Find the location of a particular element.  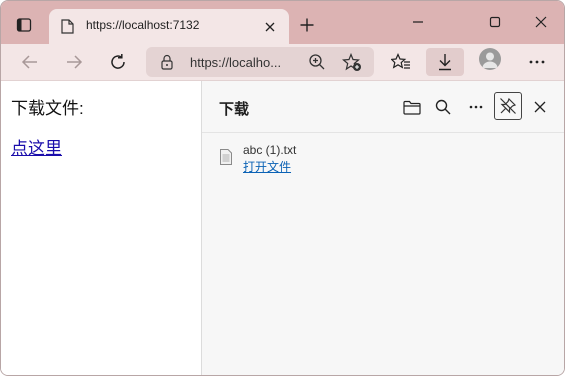

profile-icon is located at coordinates (490, 59).